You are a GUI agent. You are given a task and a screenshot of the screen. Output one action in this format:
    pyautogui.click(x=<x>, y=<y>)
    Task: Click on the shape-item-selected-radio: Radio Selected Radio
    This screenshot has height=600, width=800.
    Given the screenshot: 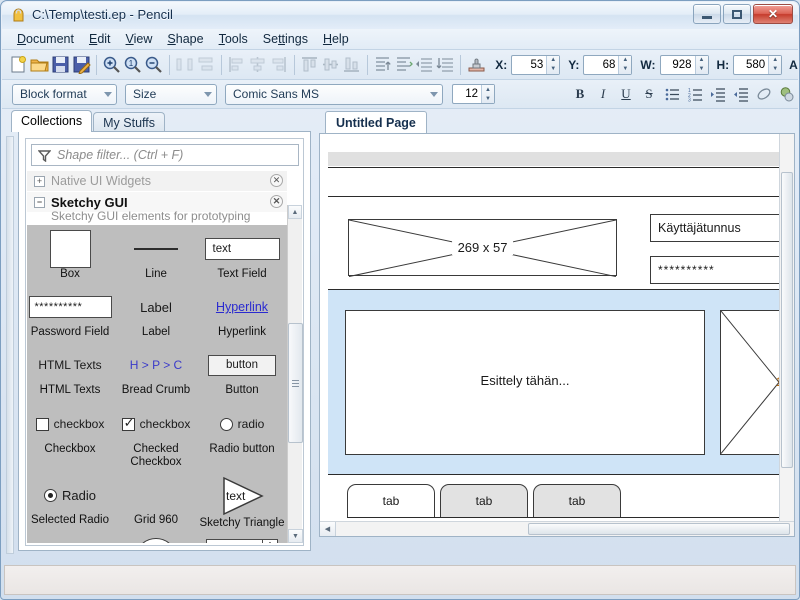 What is the action you would take?
    pyautogui.click(x=70, y=505)
    